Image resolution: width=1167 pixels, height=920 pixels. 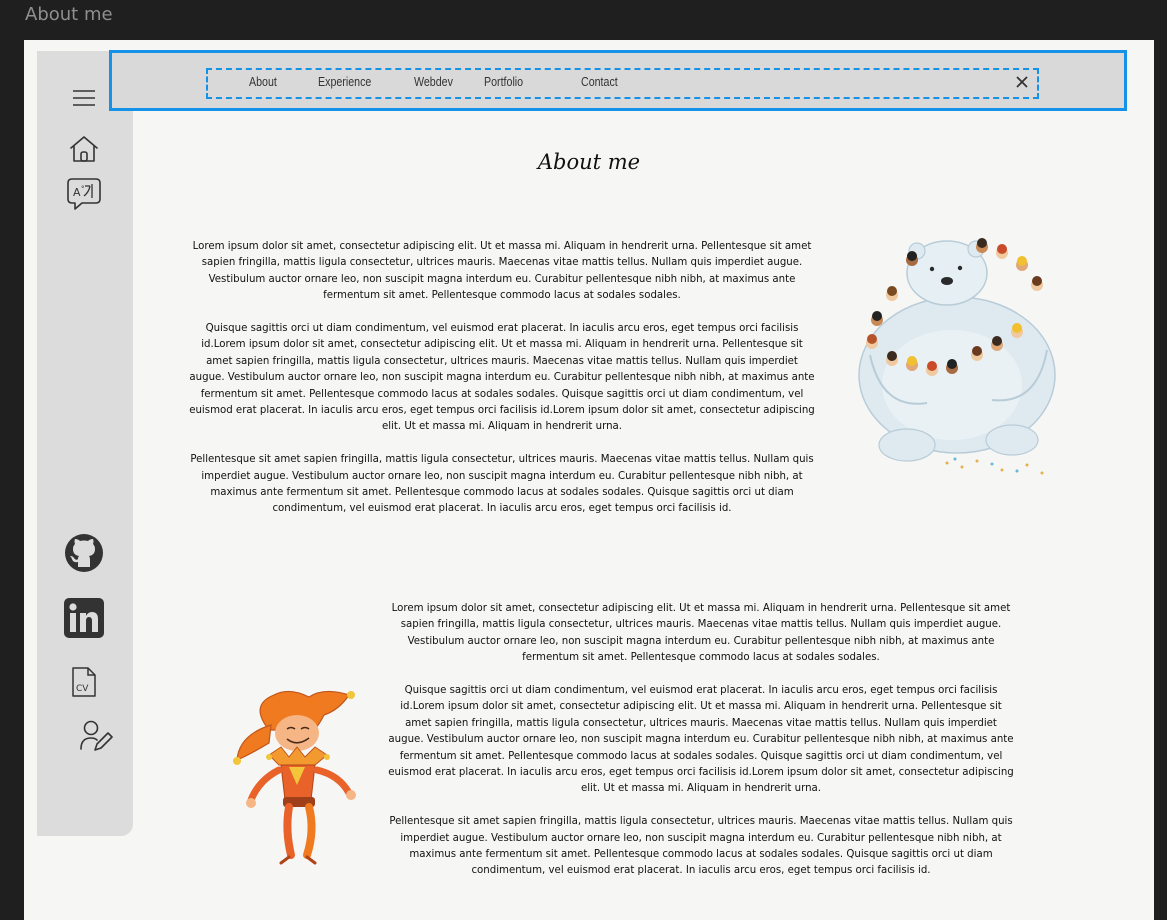 What do you see at coordinates (96, 736) in the screenshot?
I see `user-edit-icon` at bounding box center [96, 736].